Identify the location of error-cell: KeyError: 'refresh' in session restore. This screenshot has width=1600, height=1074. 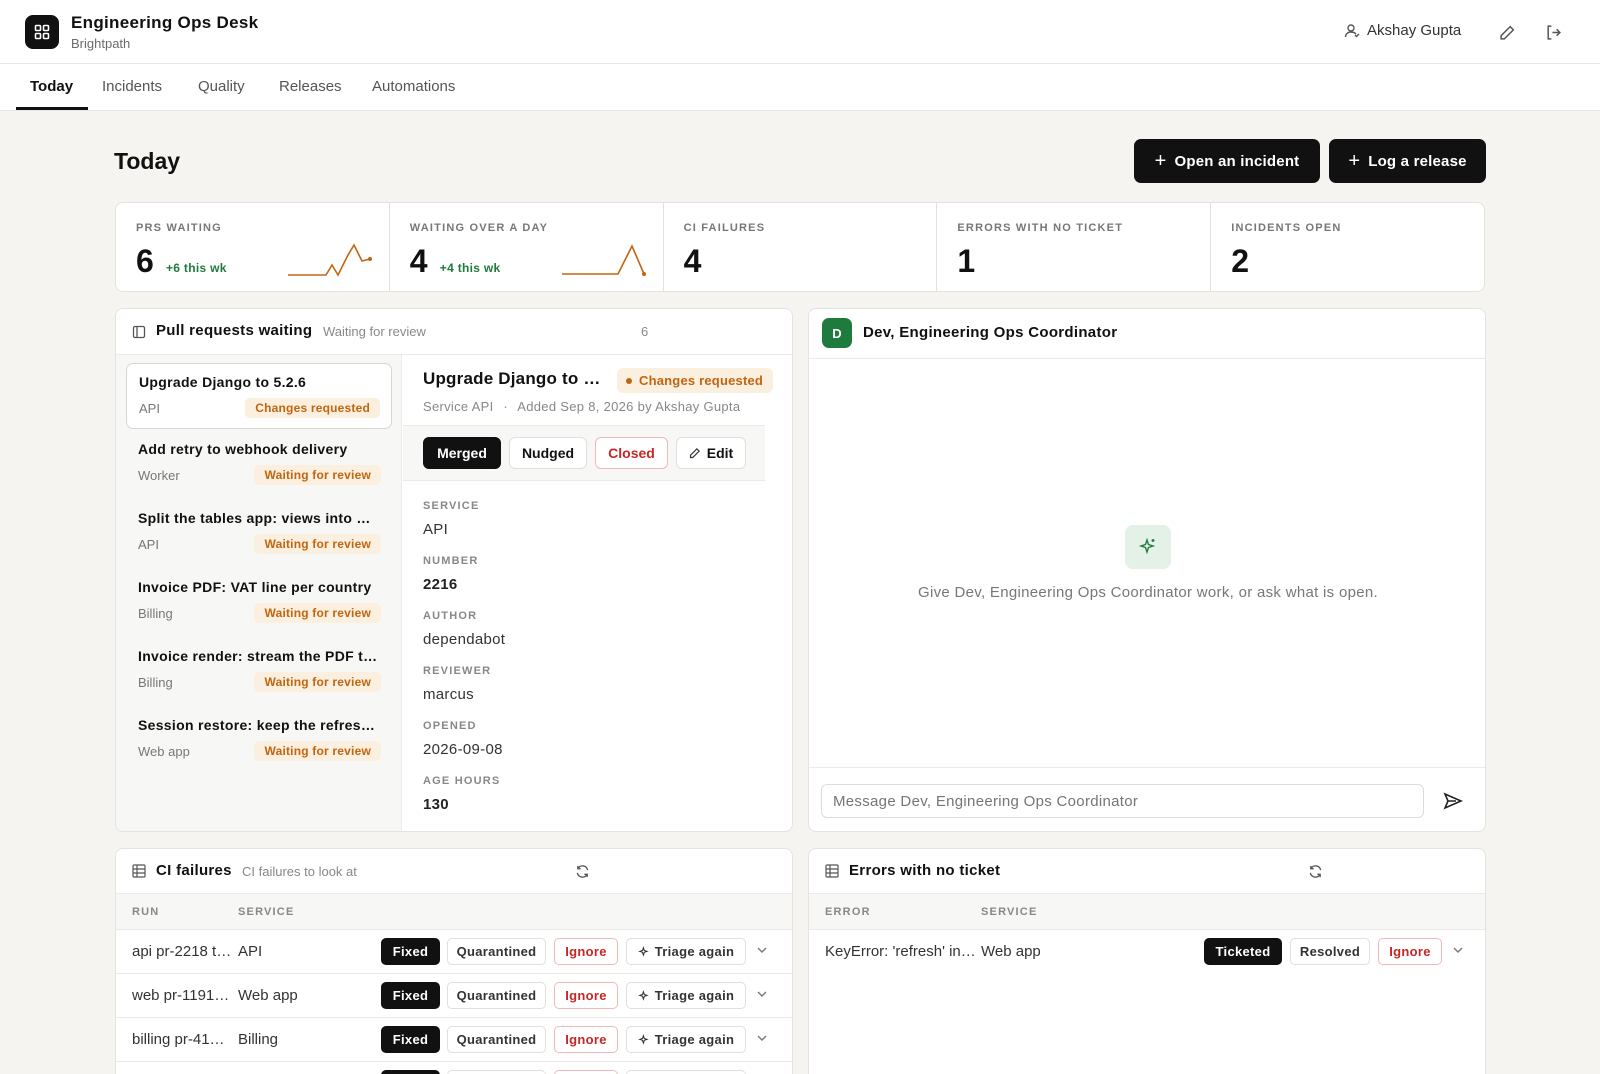
(901, 951).